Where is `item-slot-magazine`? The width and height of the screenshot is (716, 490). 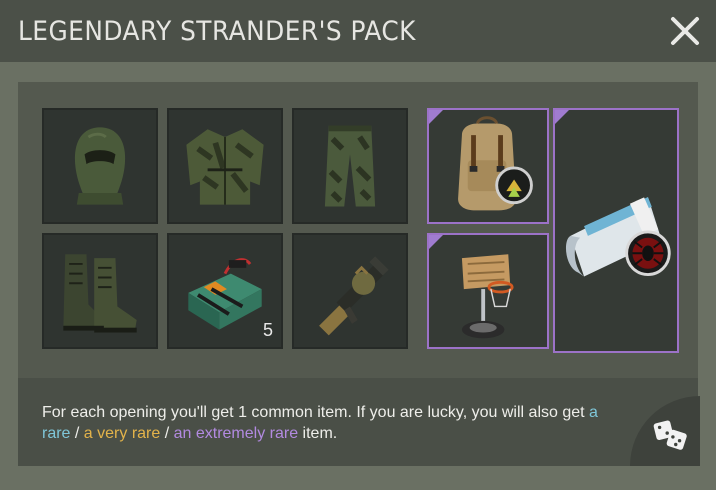 item-slot-magazine is located at coordinates (616, 230).